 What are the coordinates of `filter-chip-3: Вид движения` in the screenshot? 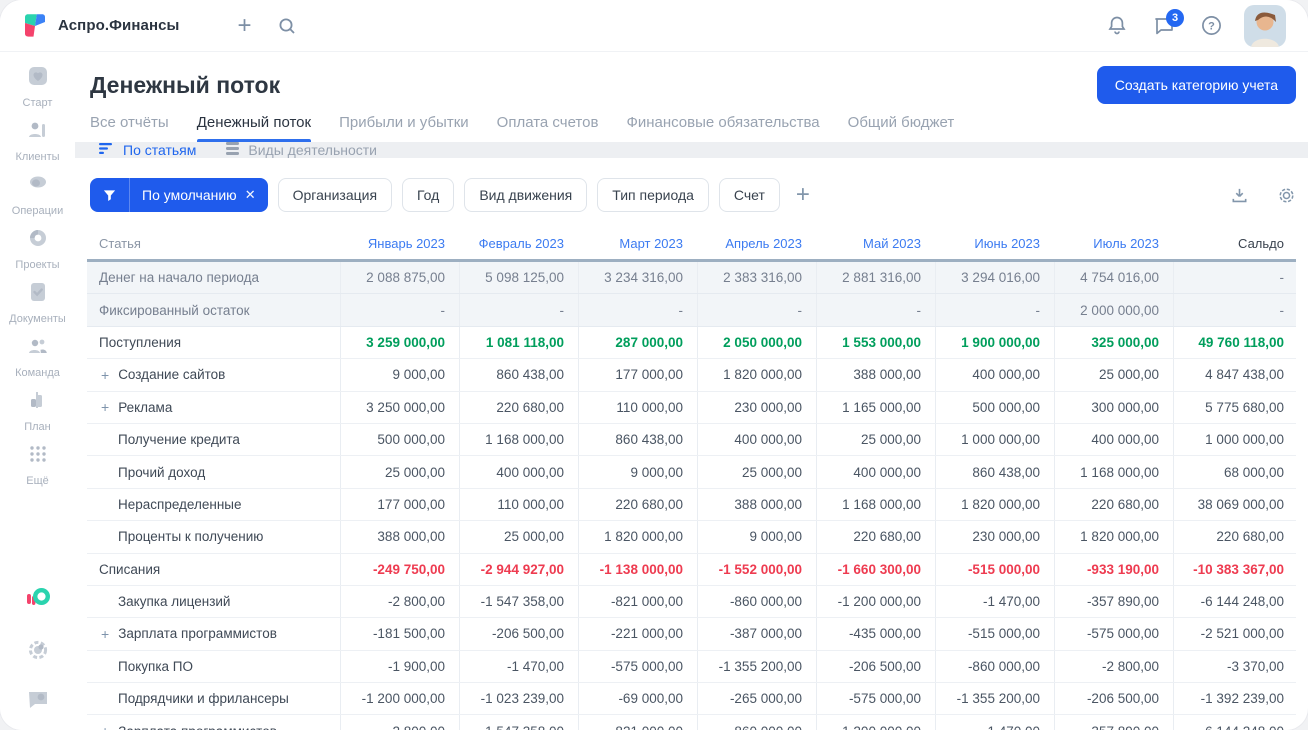 It's located at (526, 195).